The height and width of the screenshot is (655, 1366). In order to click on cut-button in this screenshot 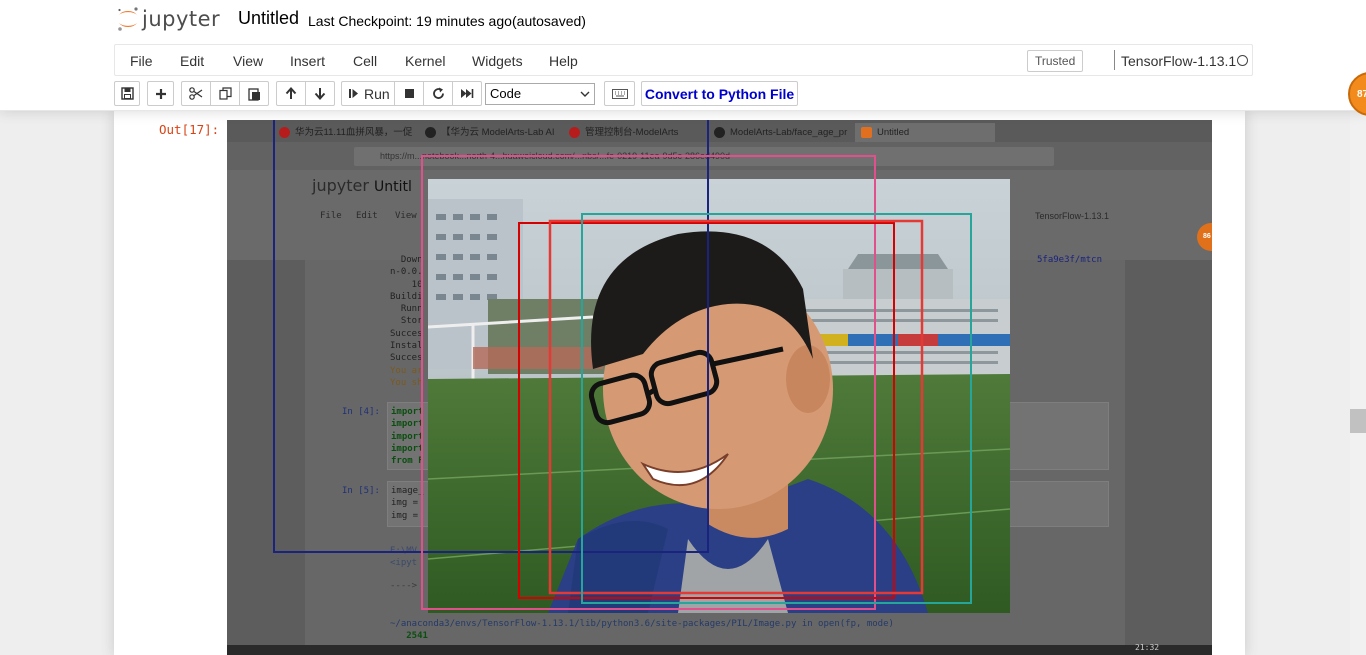, I will do `click(196, 93)`.